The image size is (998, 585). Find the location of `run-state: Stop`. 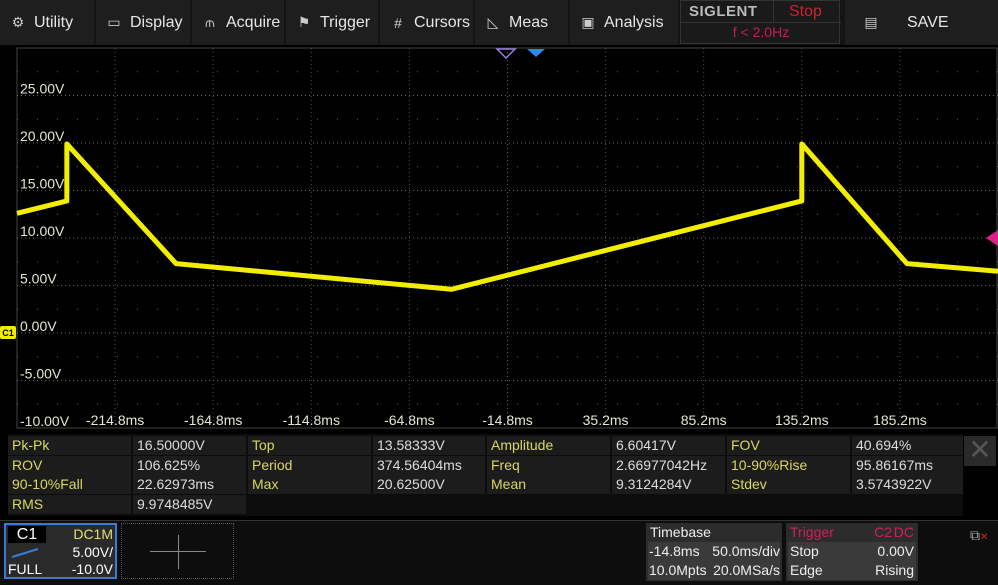

run-state: Stop is located at coordinates (805, 12).